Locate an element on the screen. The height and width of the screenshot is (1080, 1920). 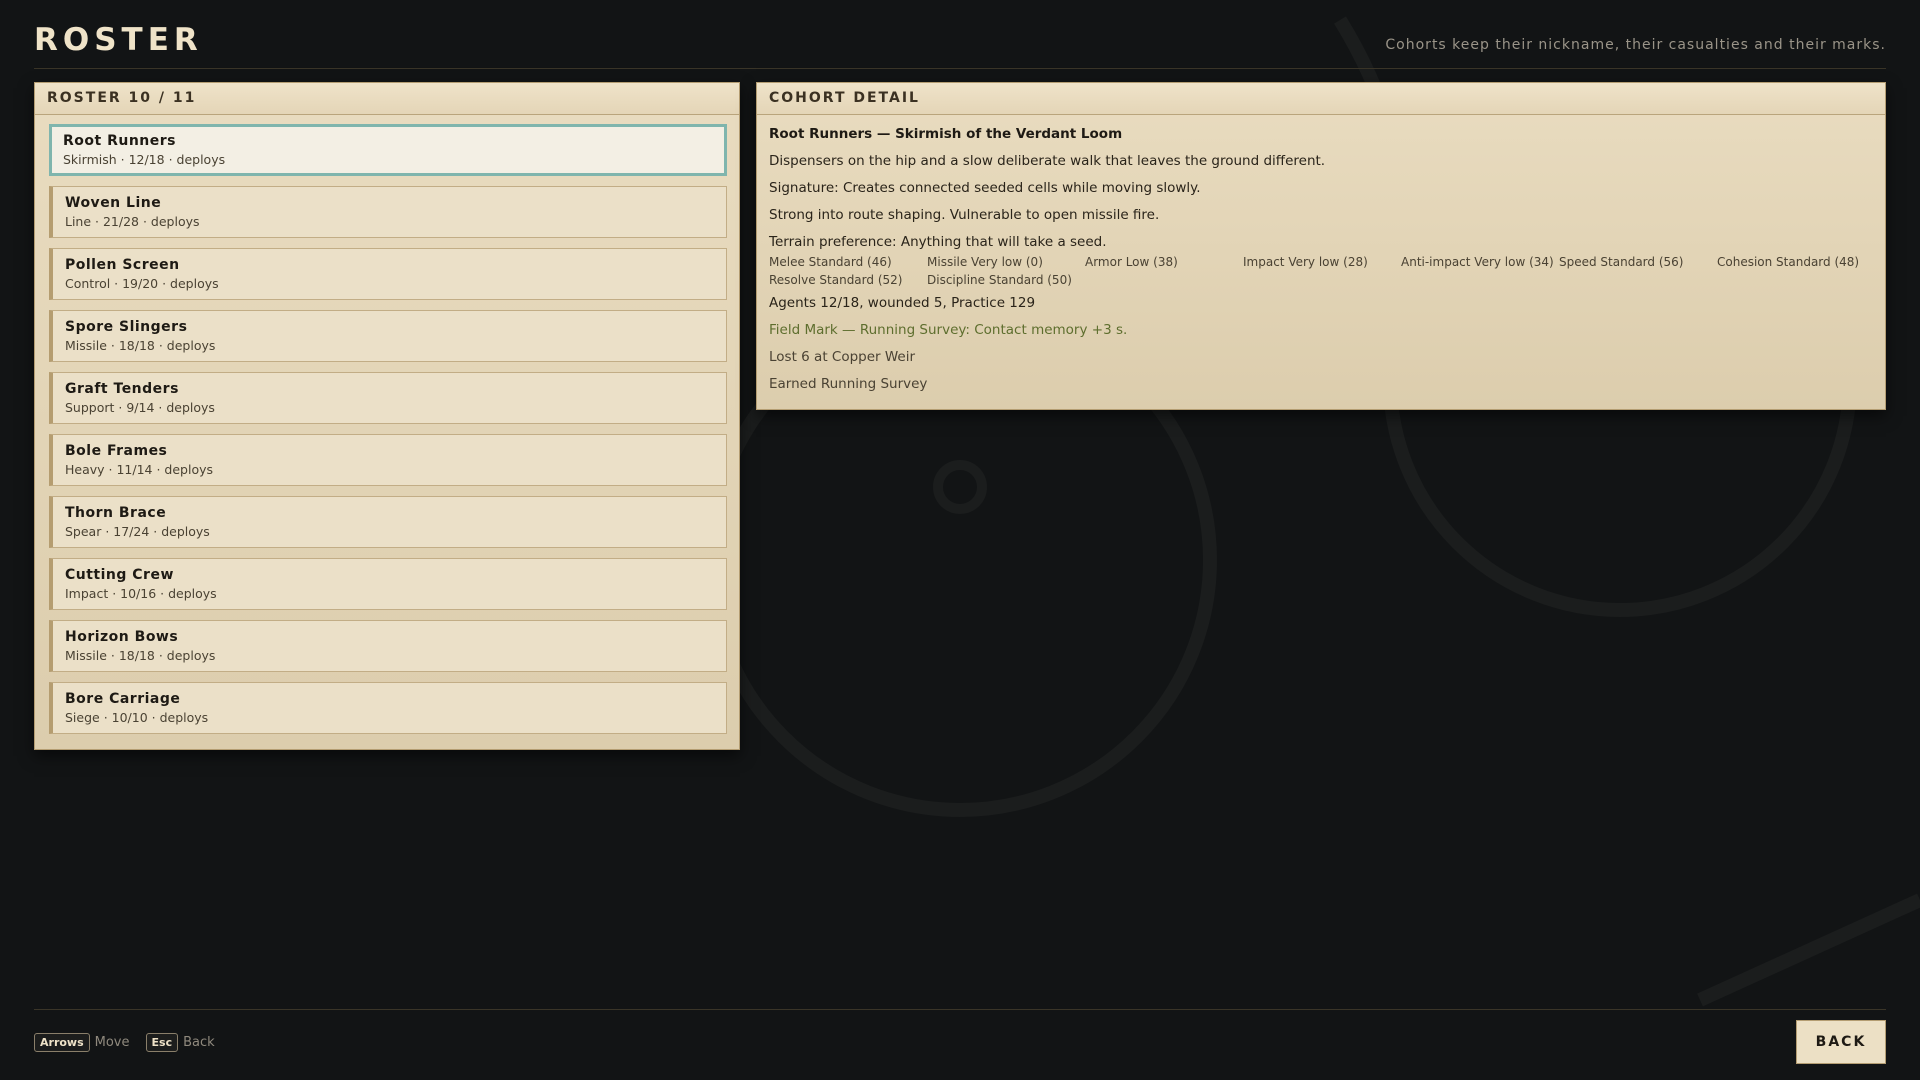
cohort-name: Graft Tenders is located at coordinates (122, 389).